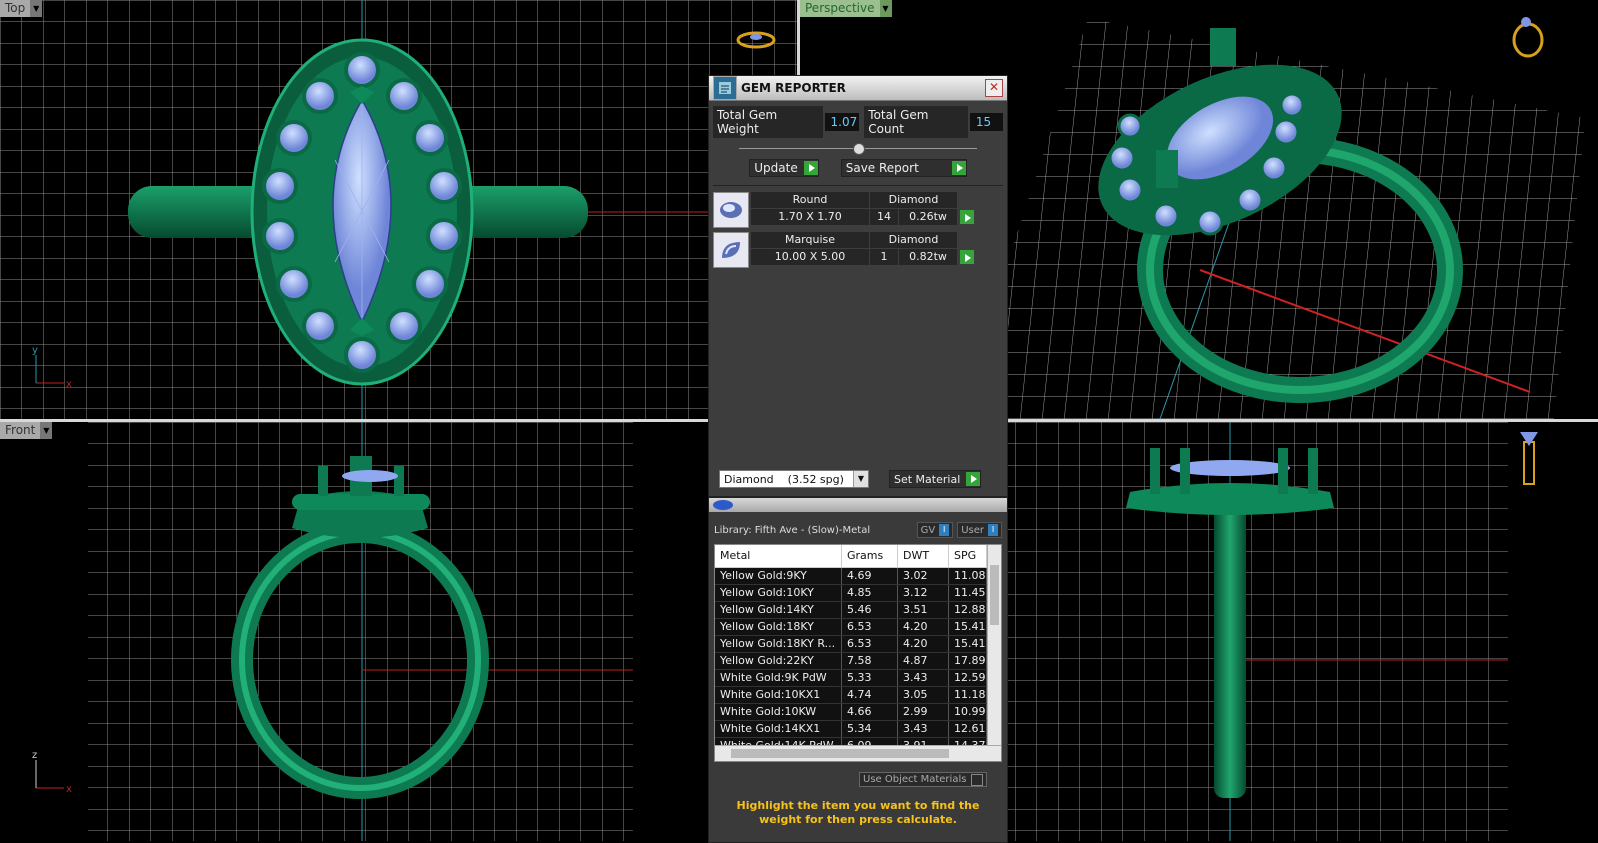  Describe the element at coordinates (870, 661) in the screenshot. I see `table-cell: 7.58` at that location.